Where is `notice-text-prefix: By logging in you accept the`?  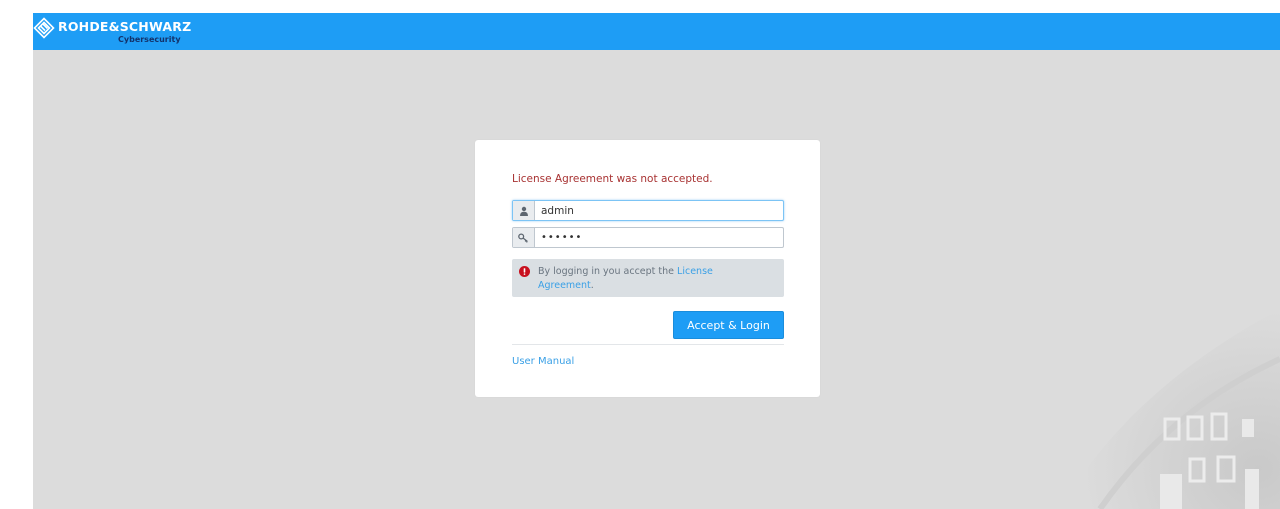
notice-text-prefix: By logging in you accept the is located at coordinates (608, 271).